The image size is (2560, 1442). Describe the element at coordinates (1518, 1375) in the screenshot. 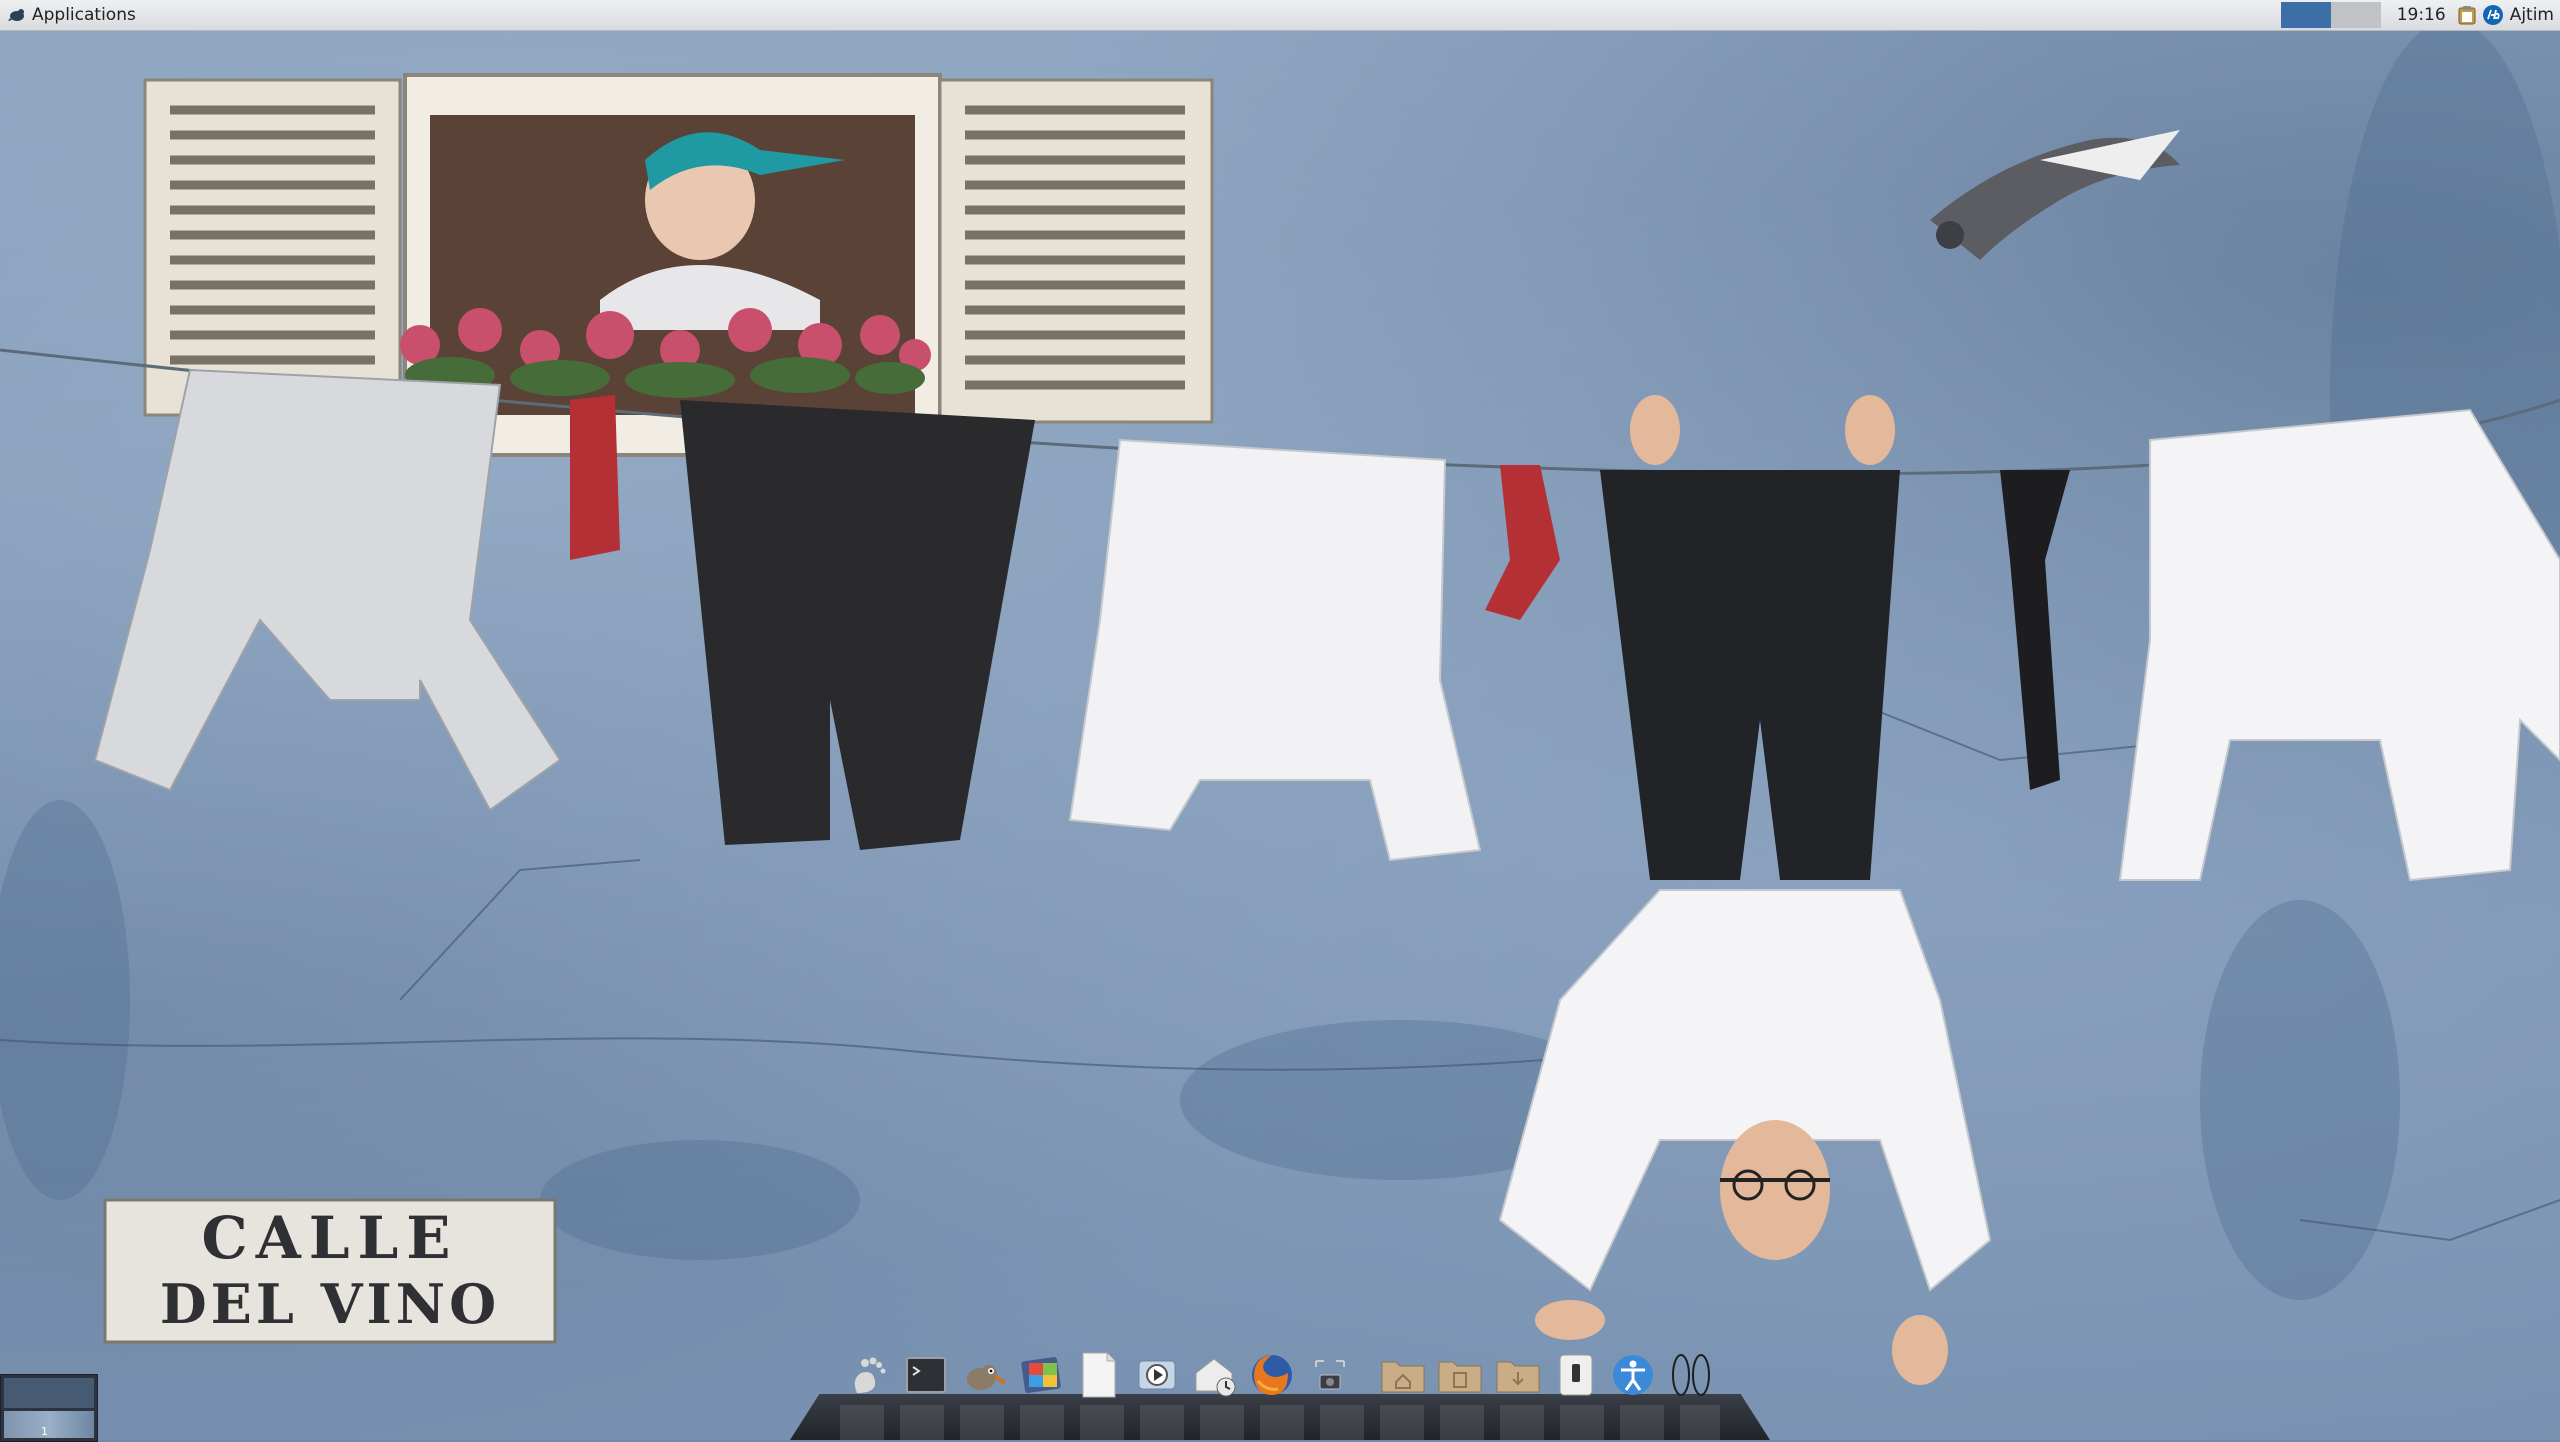

I see `downloads-folder-icon` at that location.